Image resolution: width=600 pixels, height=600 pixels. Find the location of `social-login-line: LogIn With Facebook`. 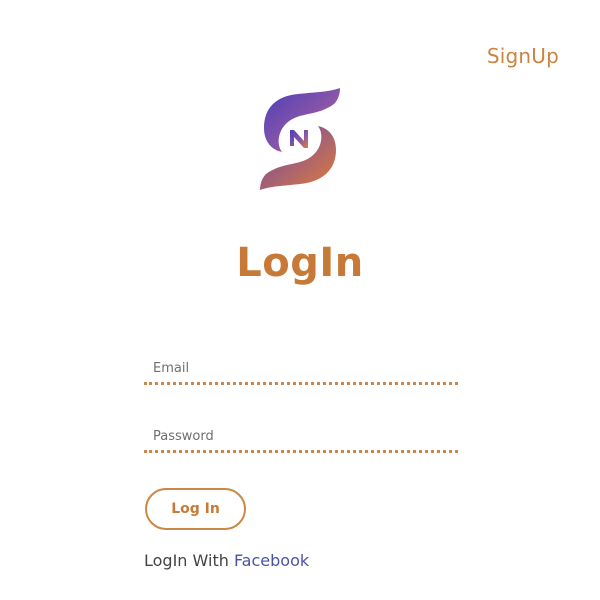

social-login-line: LogIn With Facebook is located at coordinates (226, 560).